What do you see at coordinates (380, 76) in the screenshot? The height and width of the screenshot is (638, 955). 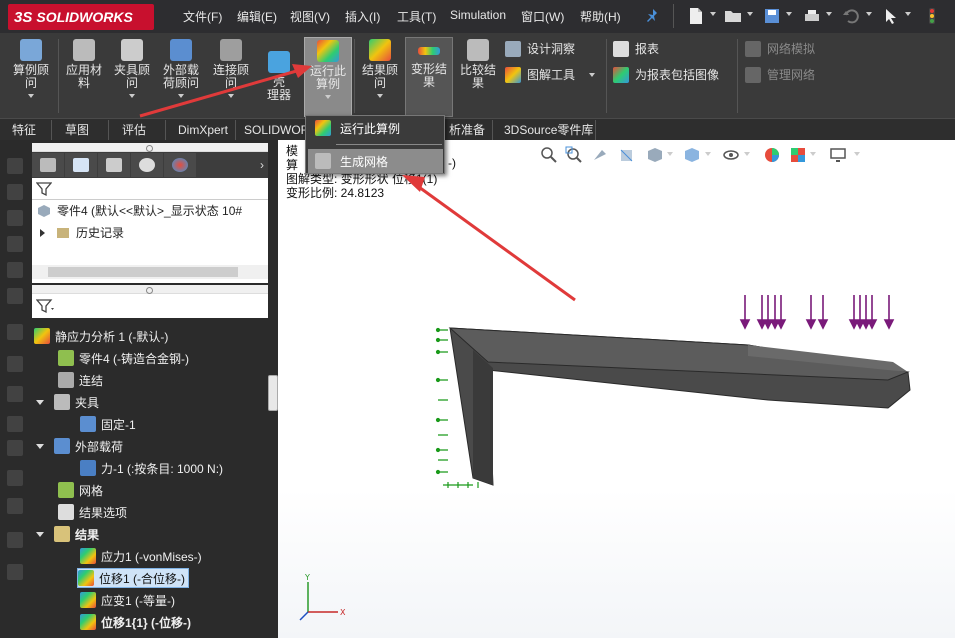 I see `results-advisor-button: 结果顾 问` at bounding box center [380, 76].